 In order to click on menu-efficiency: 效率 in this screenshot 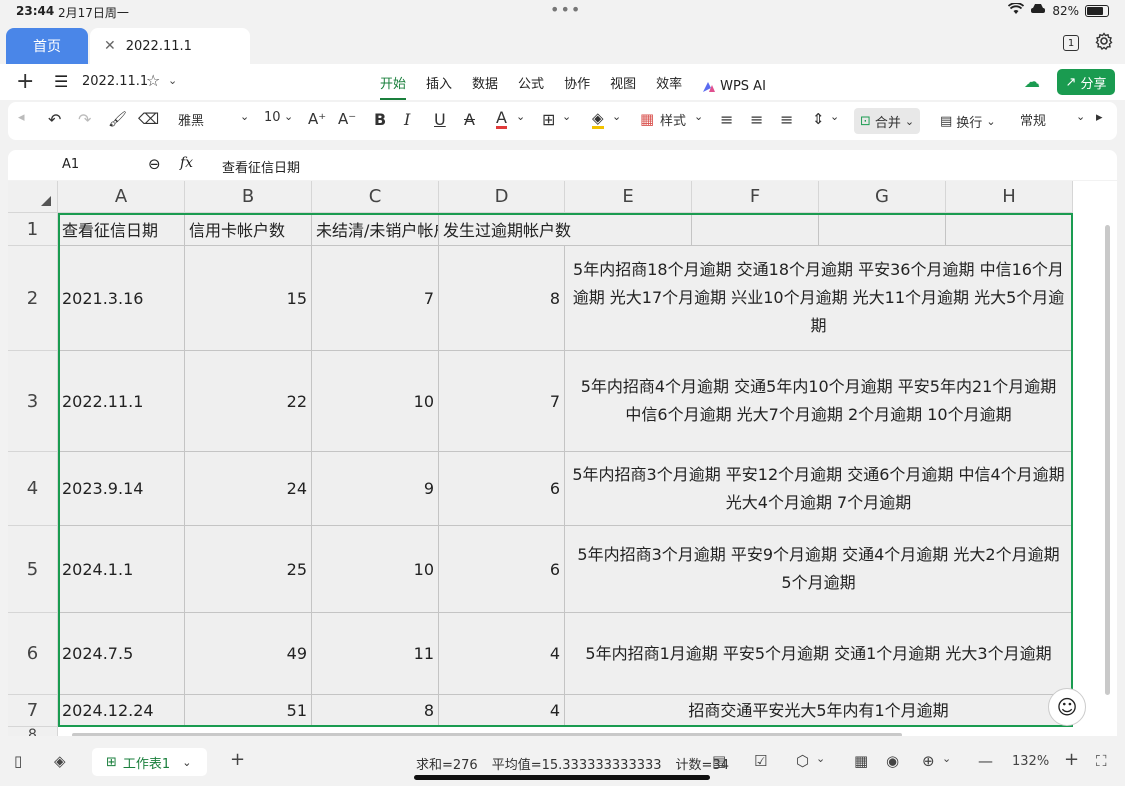, I will do `click(669, 86)`.